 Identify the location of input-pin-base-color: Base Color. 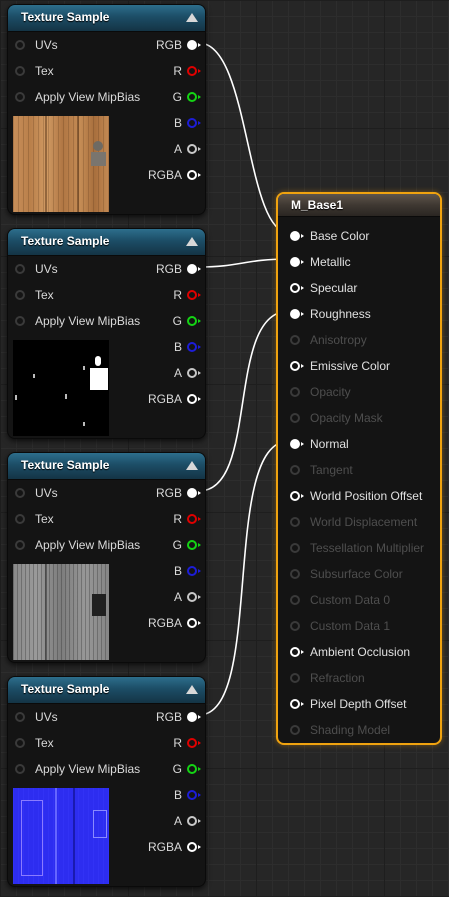
(329, 235).